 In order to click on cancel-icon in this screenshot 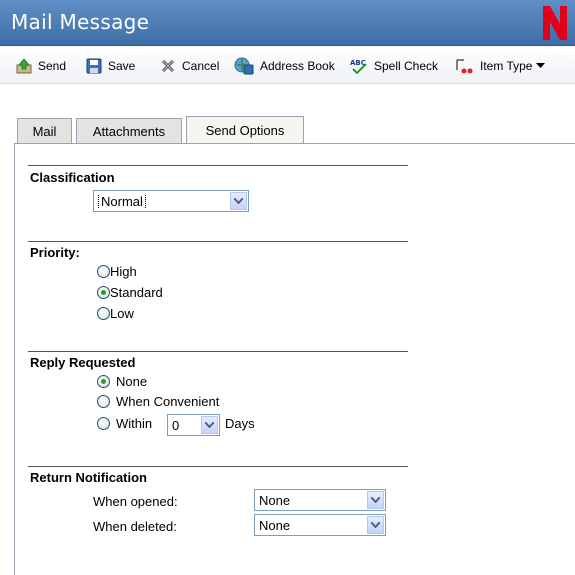, I will do `click(168, 66)`.